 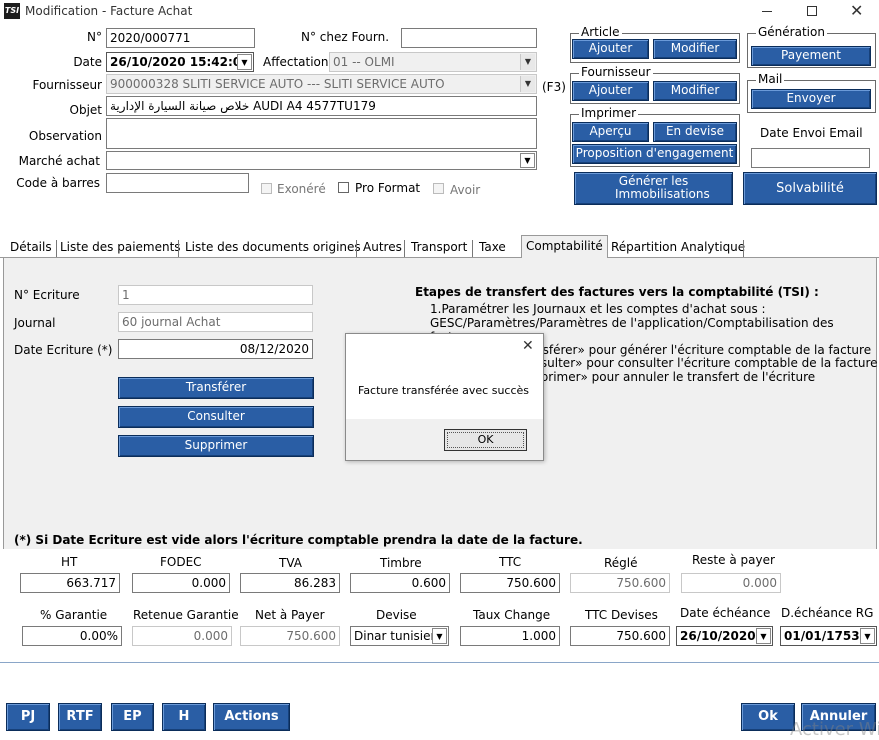 What do you see at coordinates (678, 248) in the screenshot?
I see `tab-repartition: Répartition Analytique` at bounding box center [678, 248].